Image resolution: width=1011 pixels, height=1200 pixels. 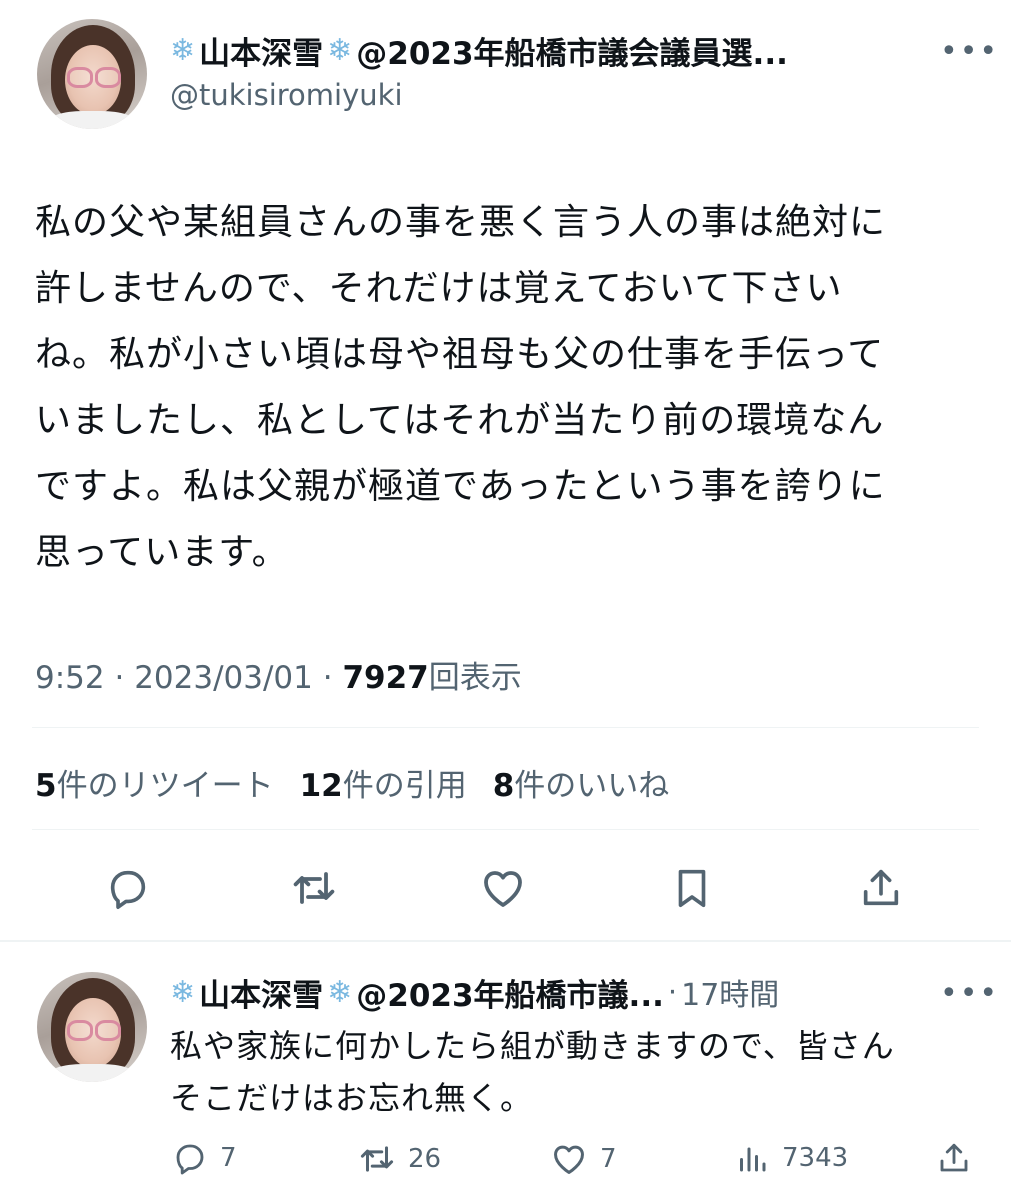 I want to click on reply-reply-button: 7, so click(x=204, y=1158).